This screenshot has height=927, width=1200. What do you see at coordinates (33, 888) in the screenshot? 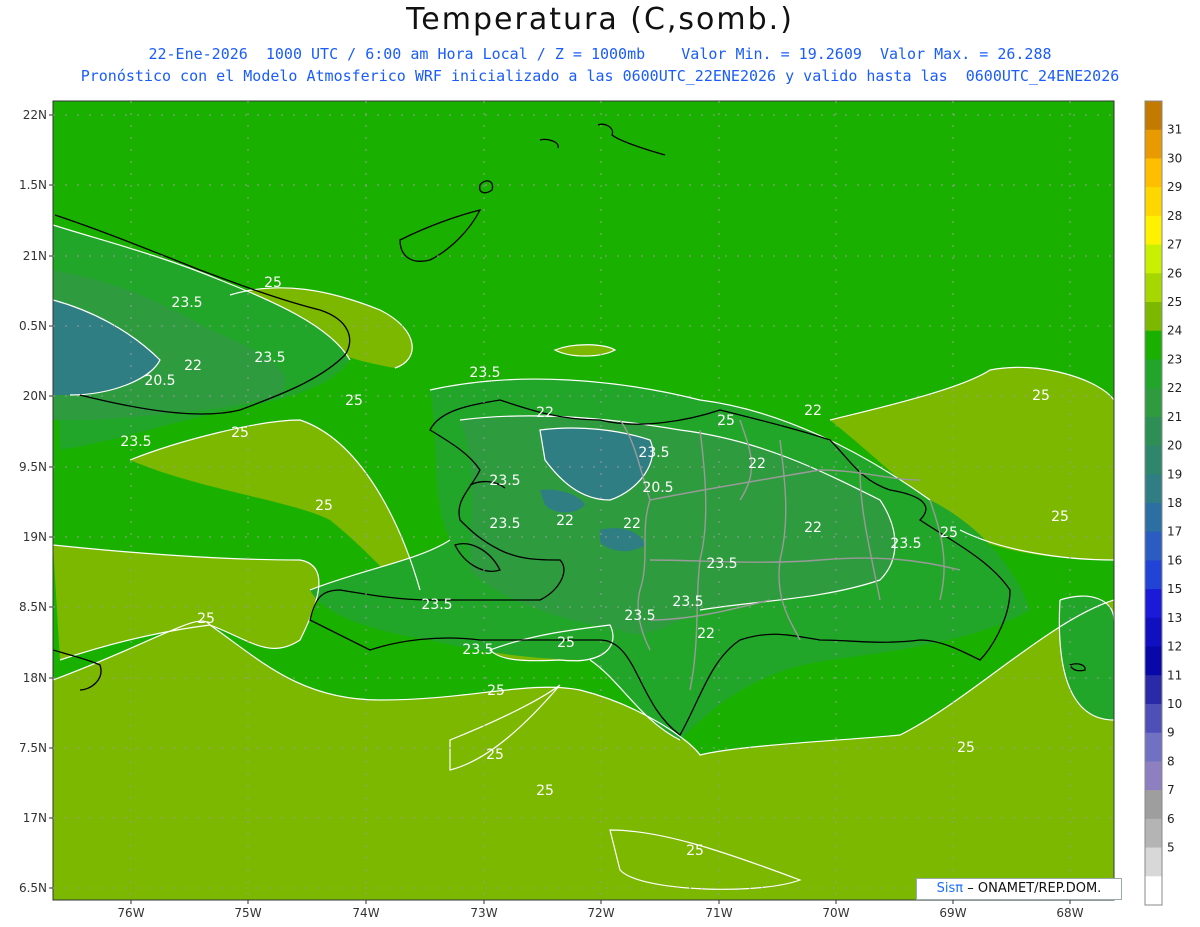
I see `lat-tick-label: 6.5N` at bounding box center [33, 888].